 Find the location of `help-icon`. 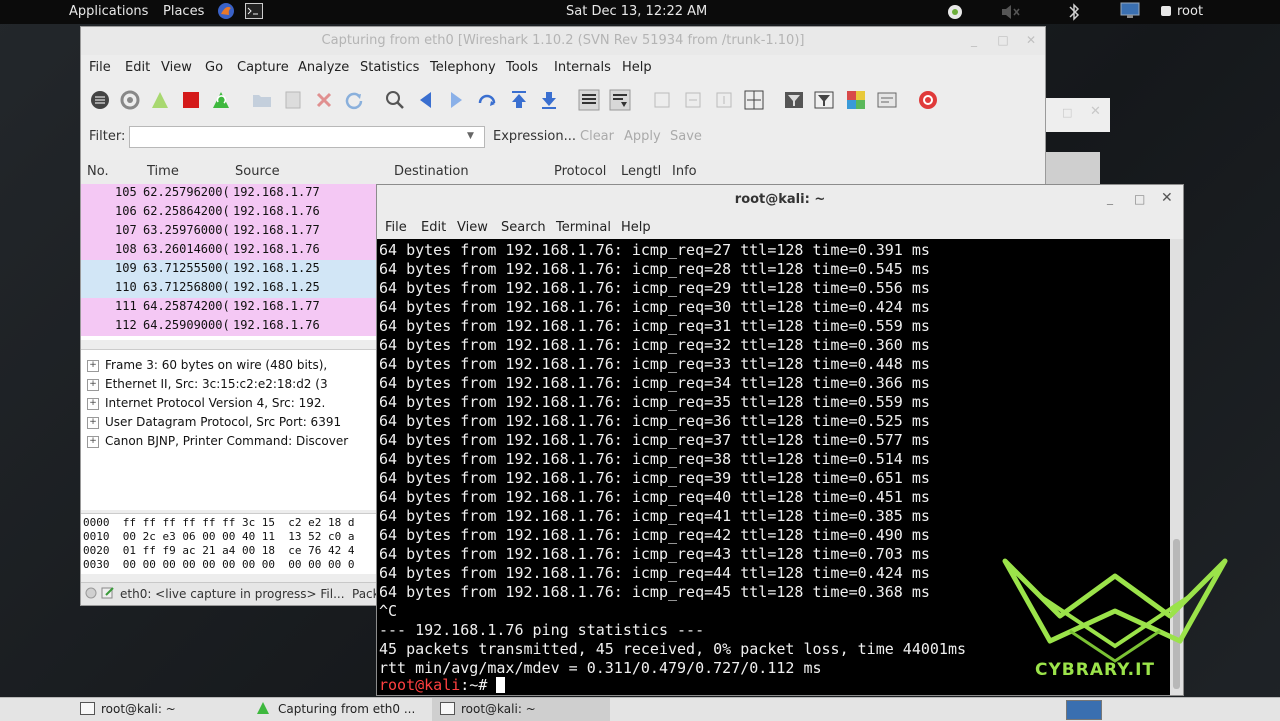

help-icon is located at coordinates (928, 100).